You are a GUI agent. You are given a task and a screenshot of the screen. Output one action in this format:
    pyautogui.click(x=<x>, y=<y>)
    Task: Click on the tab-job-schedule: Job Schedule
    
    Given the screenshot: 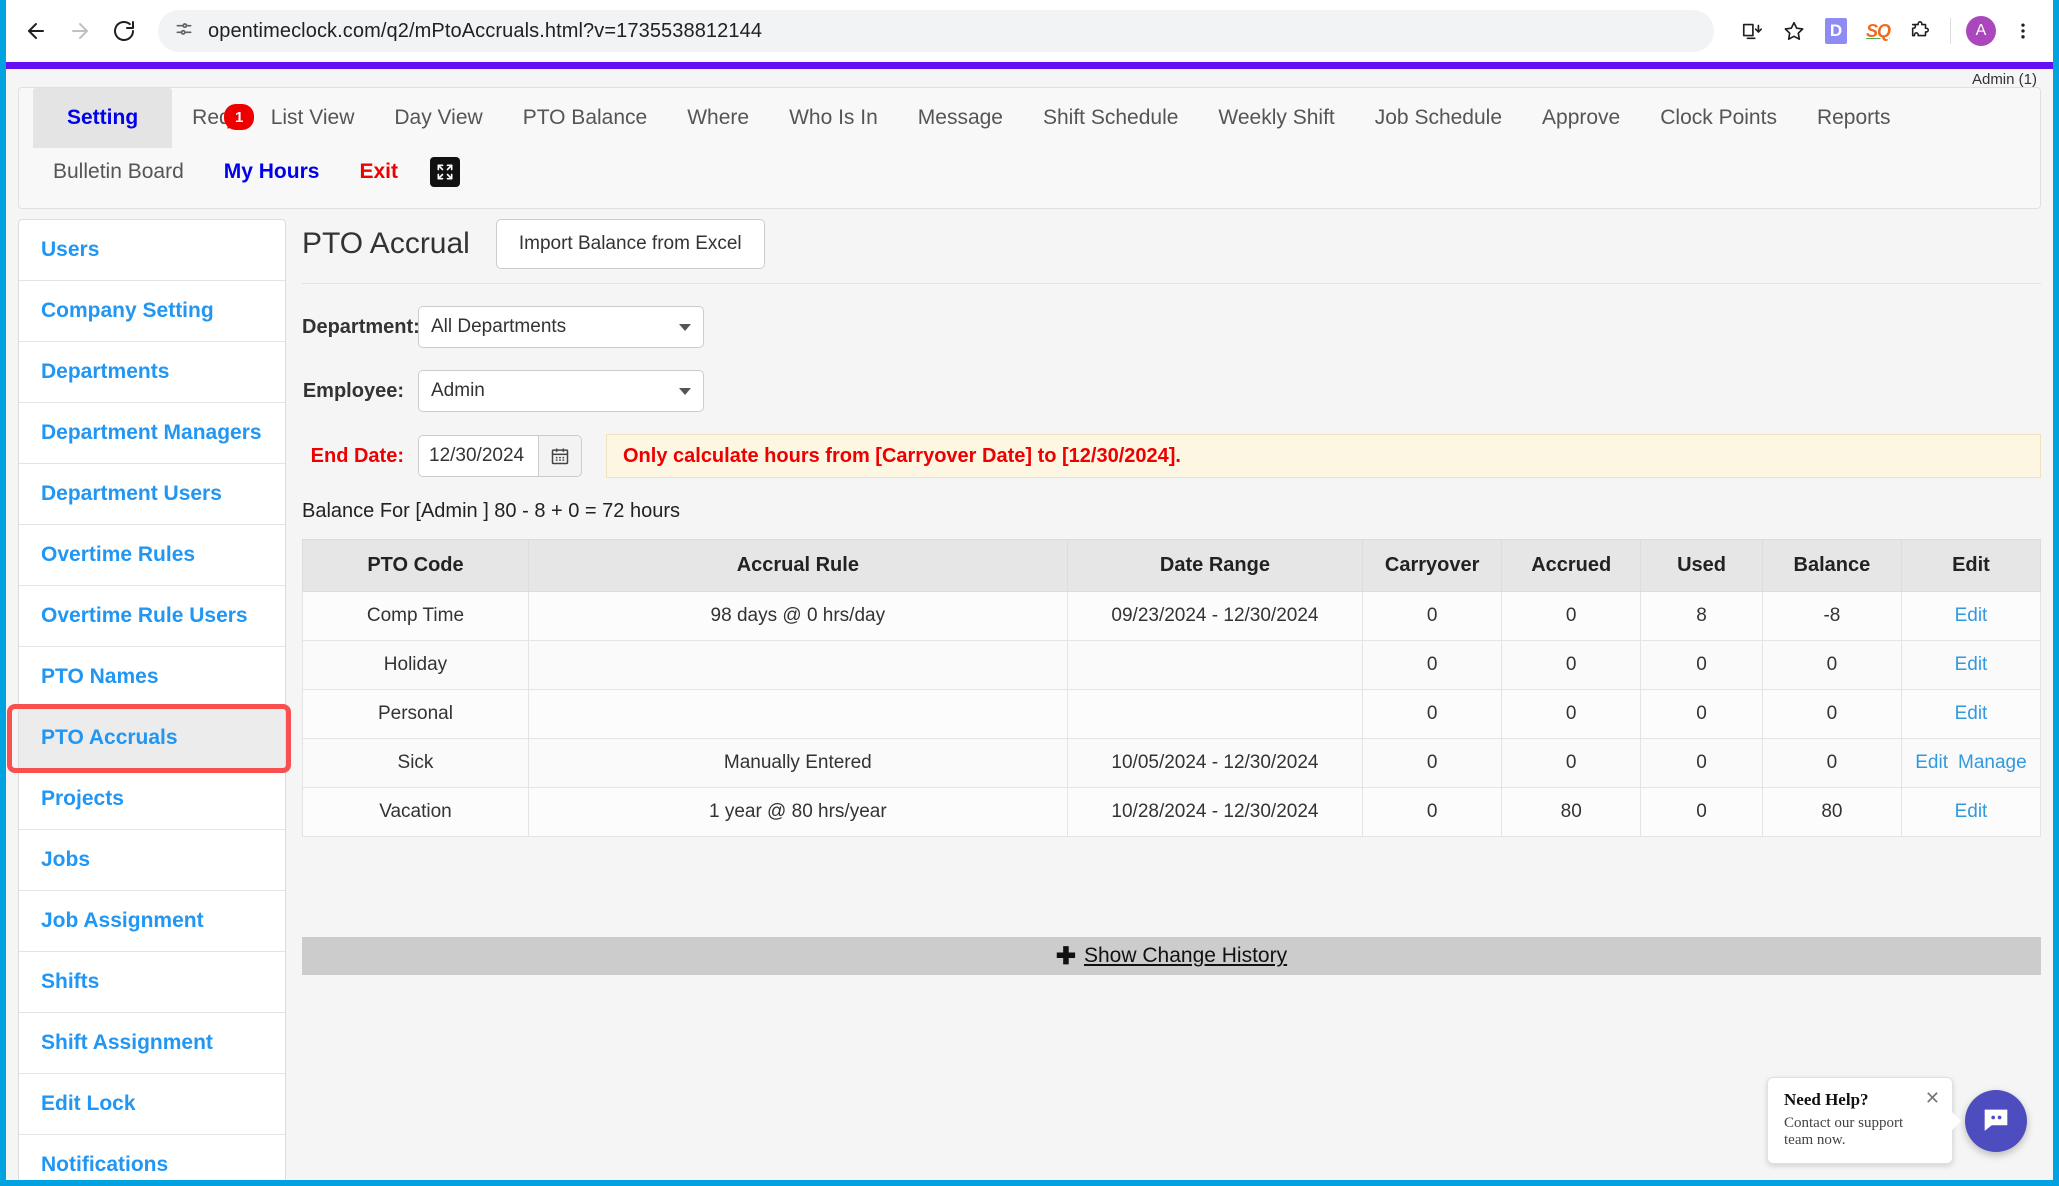 What is the action you would take?
    pyautogui.click(x=1438, y=118)
    